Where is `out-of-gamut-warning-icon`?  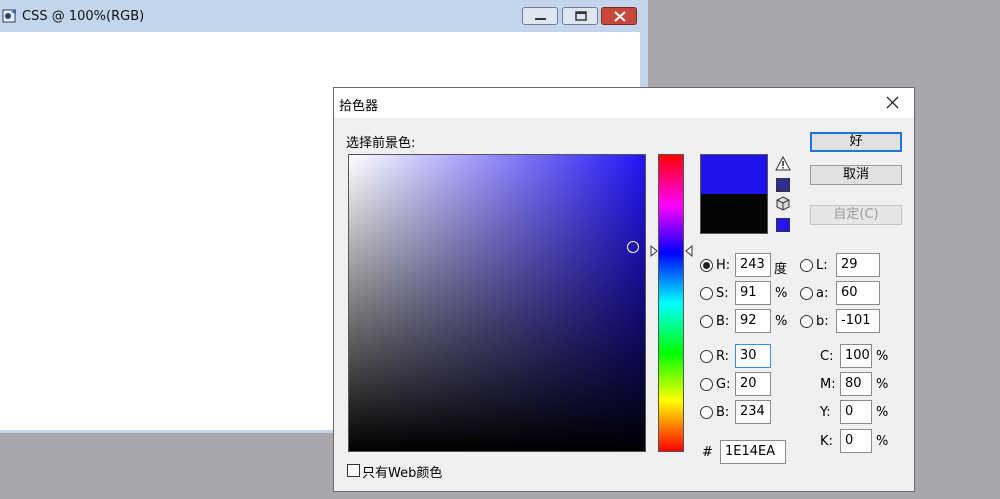 out-of-gamut-warning-icon is located at coordinates (783, 163).